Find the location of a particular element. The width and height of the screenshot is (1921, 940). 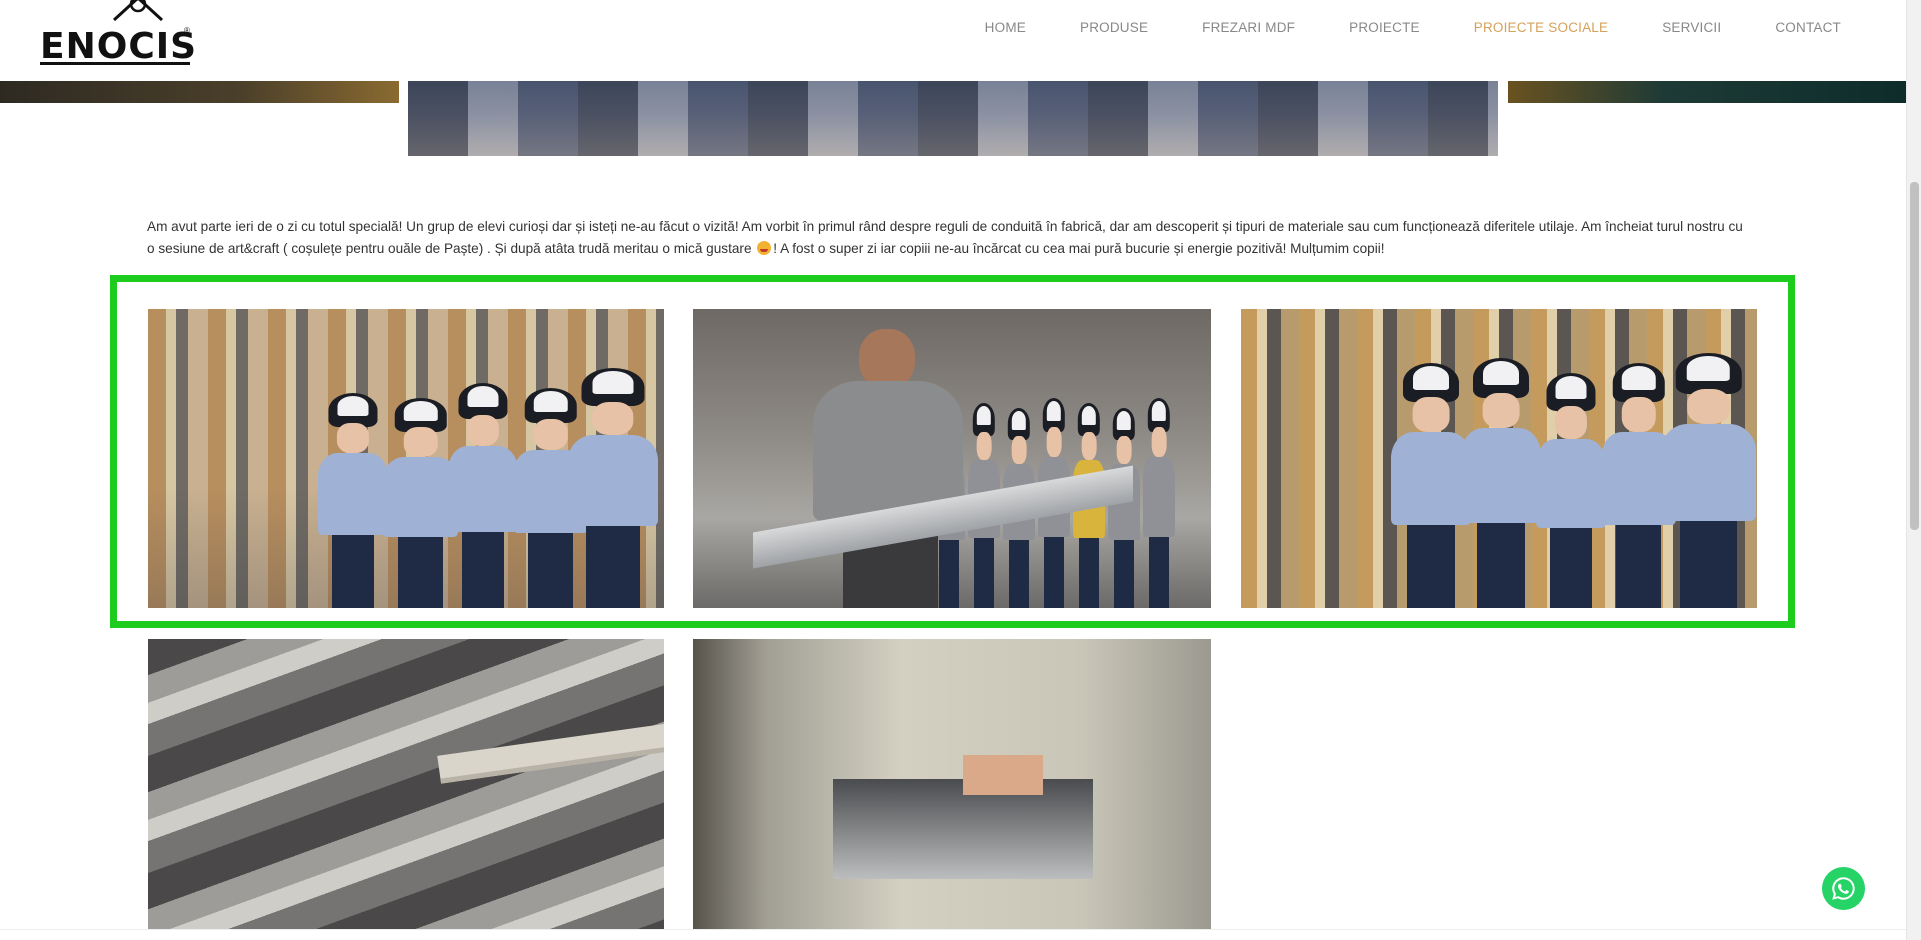

logo-registered-mark: ® is located at coordinates (187, 30).